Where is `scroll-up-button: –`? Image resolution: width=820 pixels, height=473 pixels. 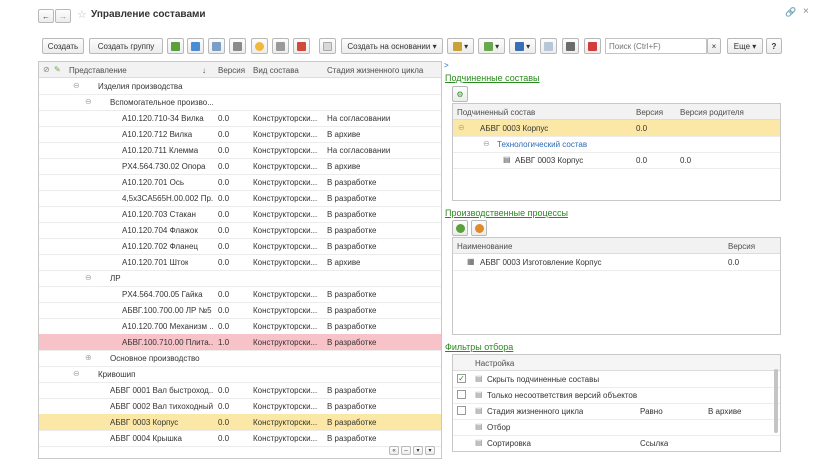
scroll-up-button: – is located at coordinates (406, 450).